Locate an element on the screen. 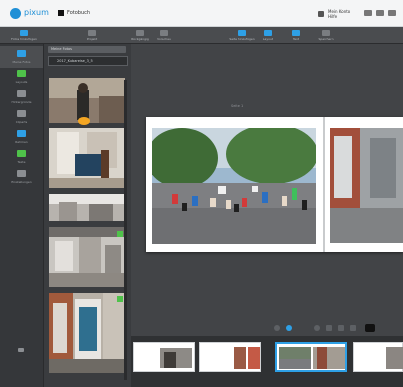 The height and width of the screenshot is (387, 403). fullscreen-icon is located at coordinates (341, 328).